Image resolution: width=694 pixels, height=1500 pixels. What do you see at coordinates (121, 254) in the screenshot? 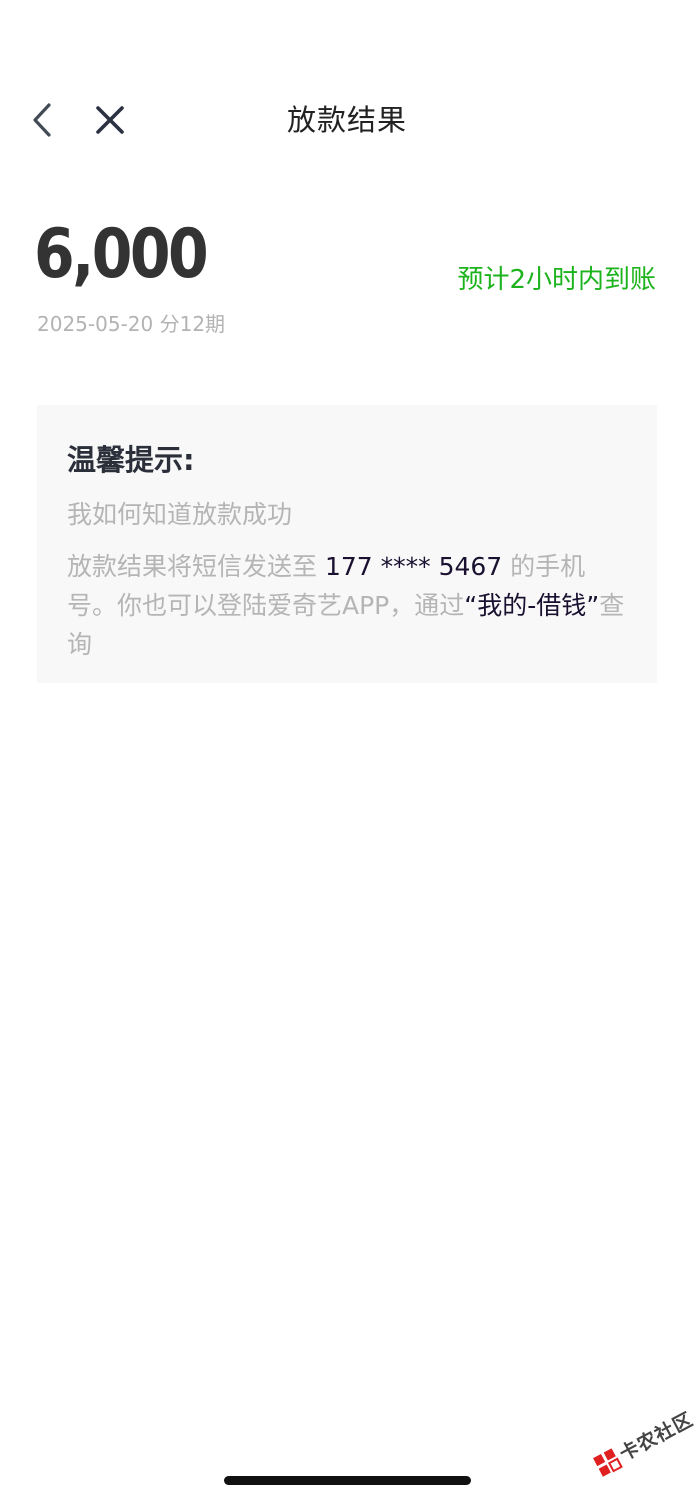
I see `loan-amount: 6,000` at bounding box center [121, 254].